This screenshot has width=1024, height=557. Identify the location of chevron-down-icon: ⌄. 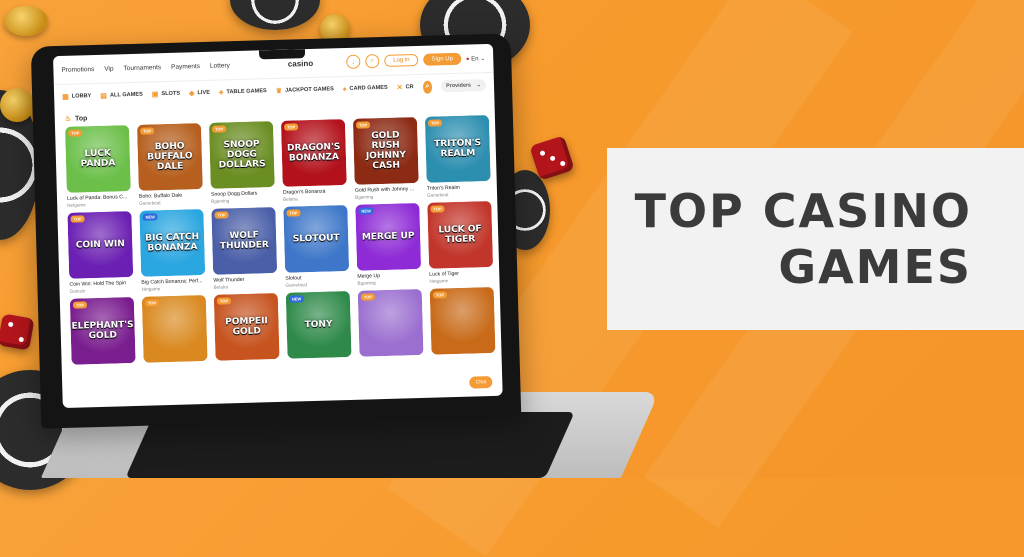
(478, 85).